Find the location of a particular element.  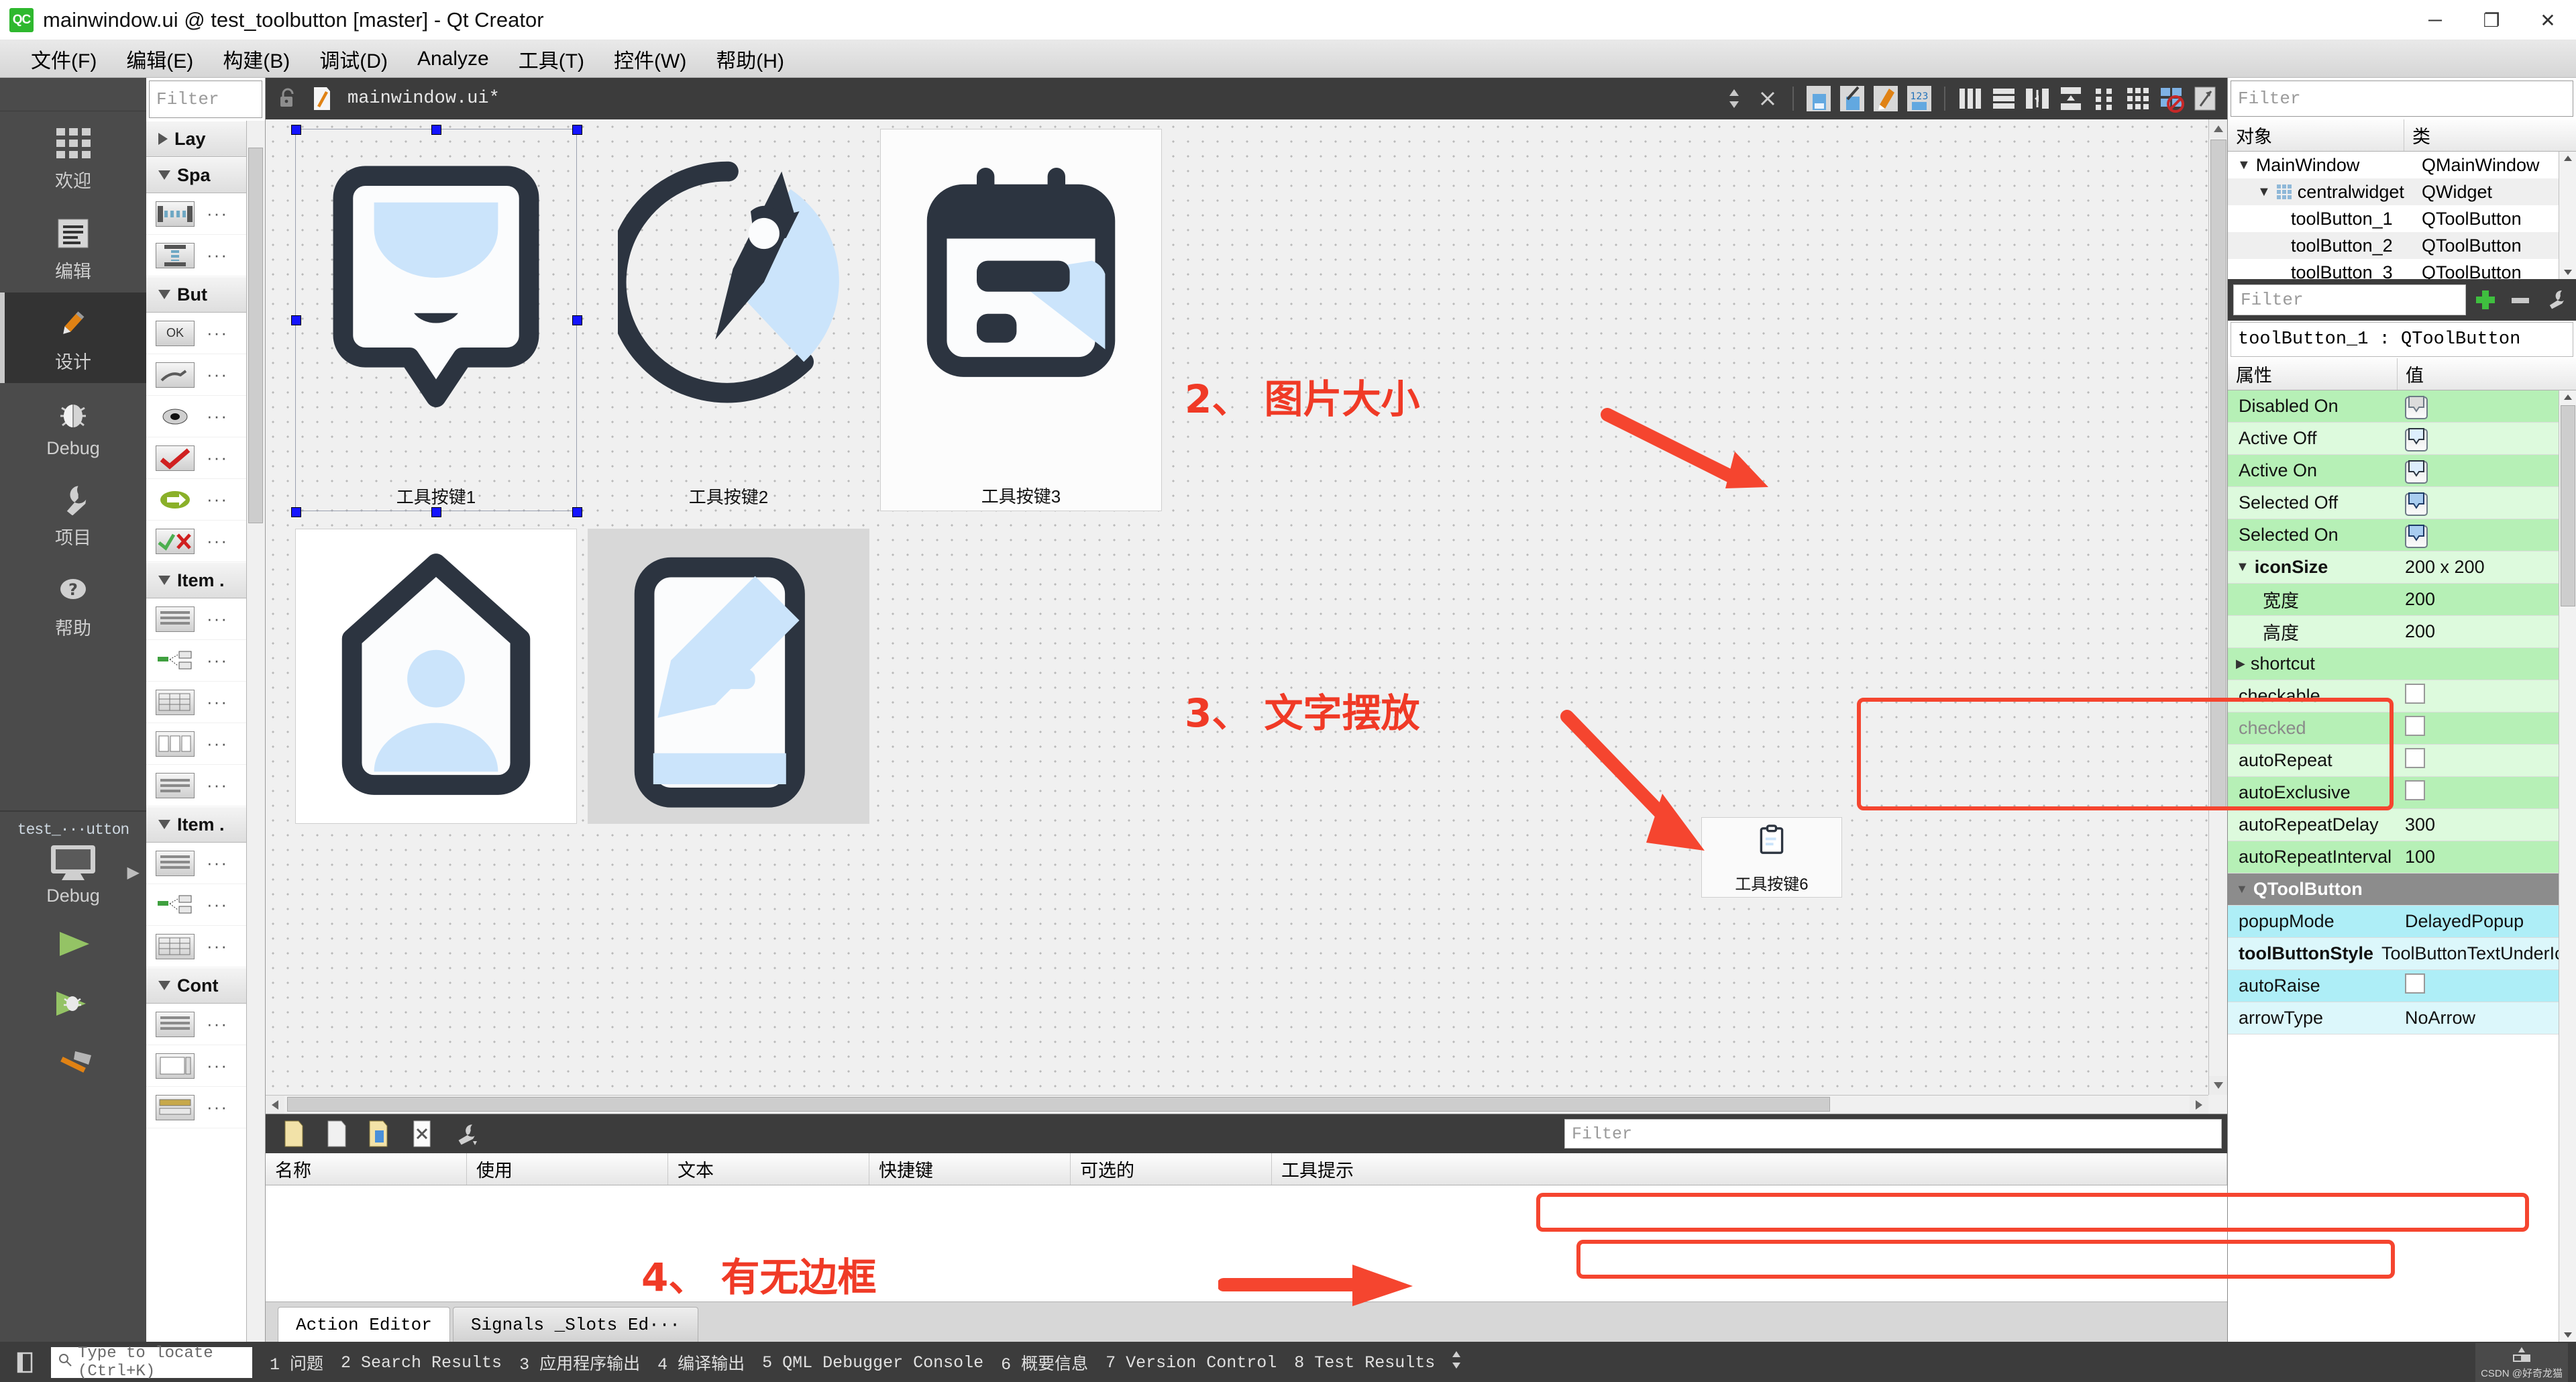

scroll-left-arrow is located at coordinates (275, 1105).